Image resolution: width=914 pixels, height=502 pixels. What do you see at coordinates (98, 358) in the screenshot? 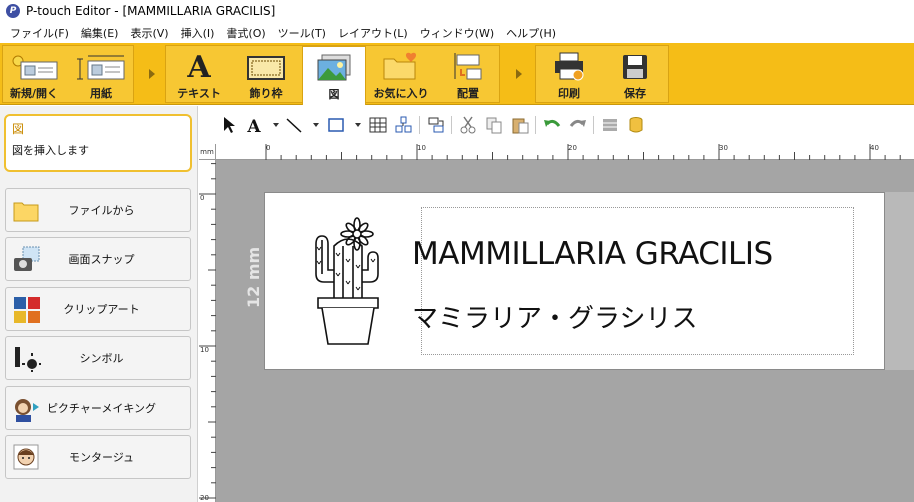
I see `symbol-button: シンボル` at bounding box center [98, 358].